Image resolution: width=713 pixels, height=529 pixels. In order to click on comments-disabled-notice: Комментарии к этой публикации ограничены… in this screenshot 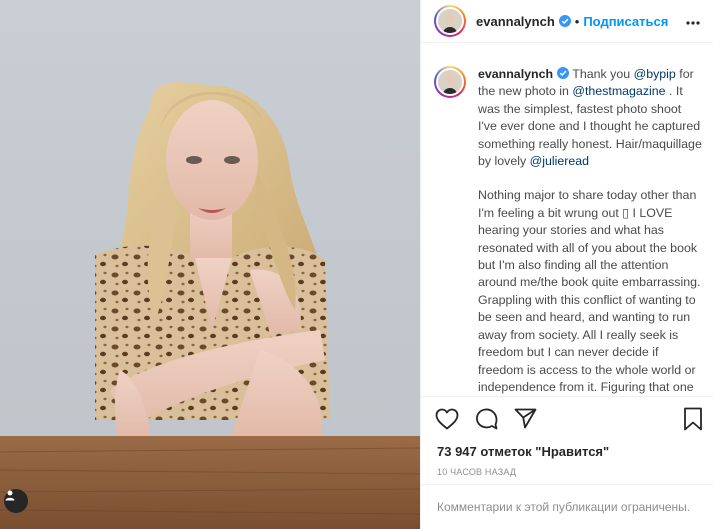, I will do `click(567, 506)`.